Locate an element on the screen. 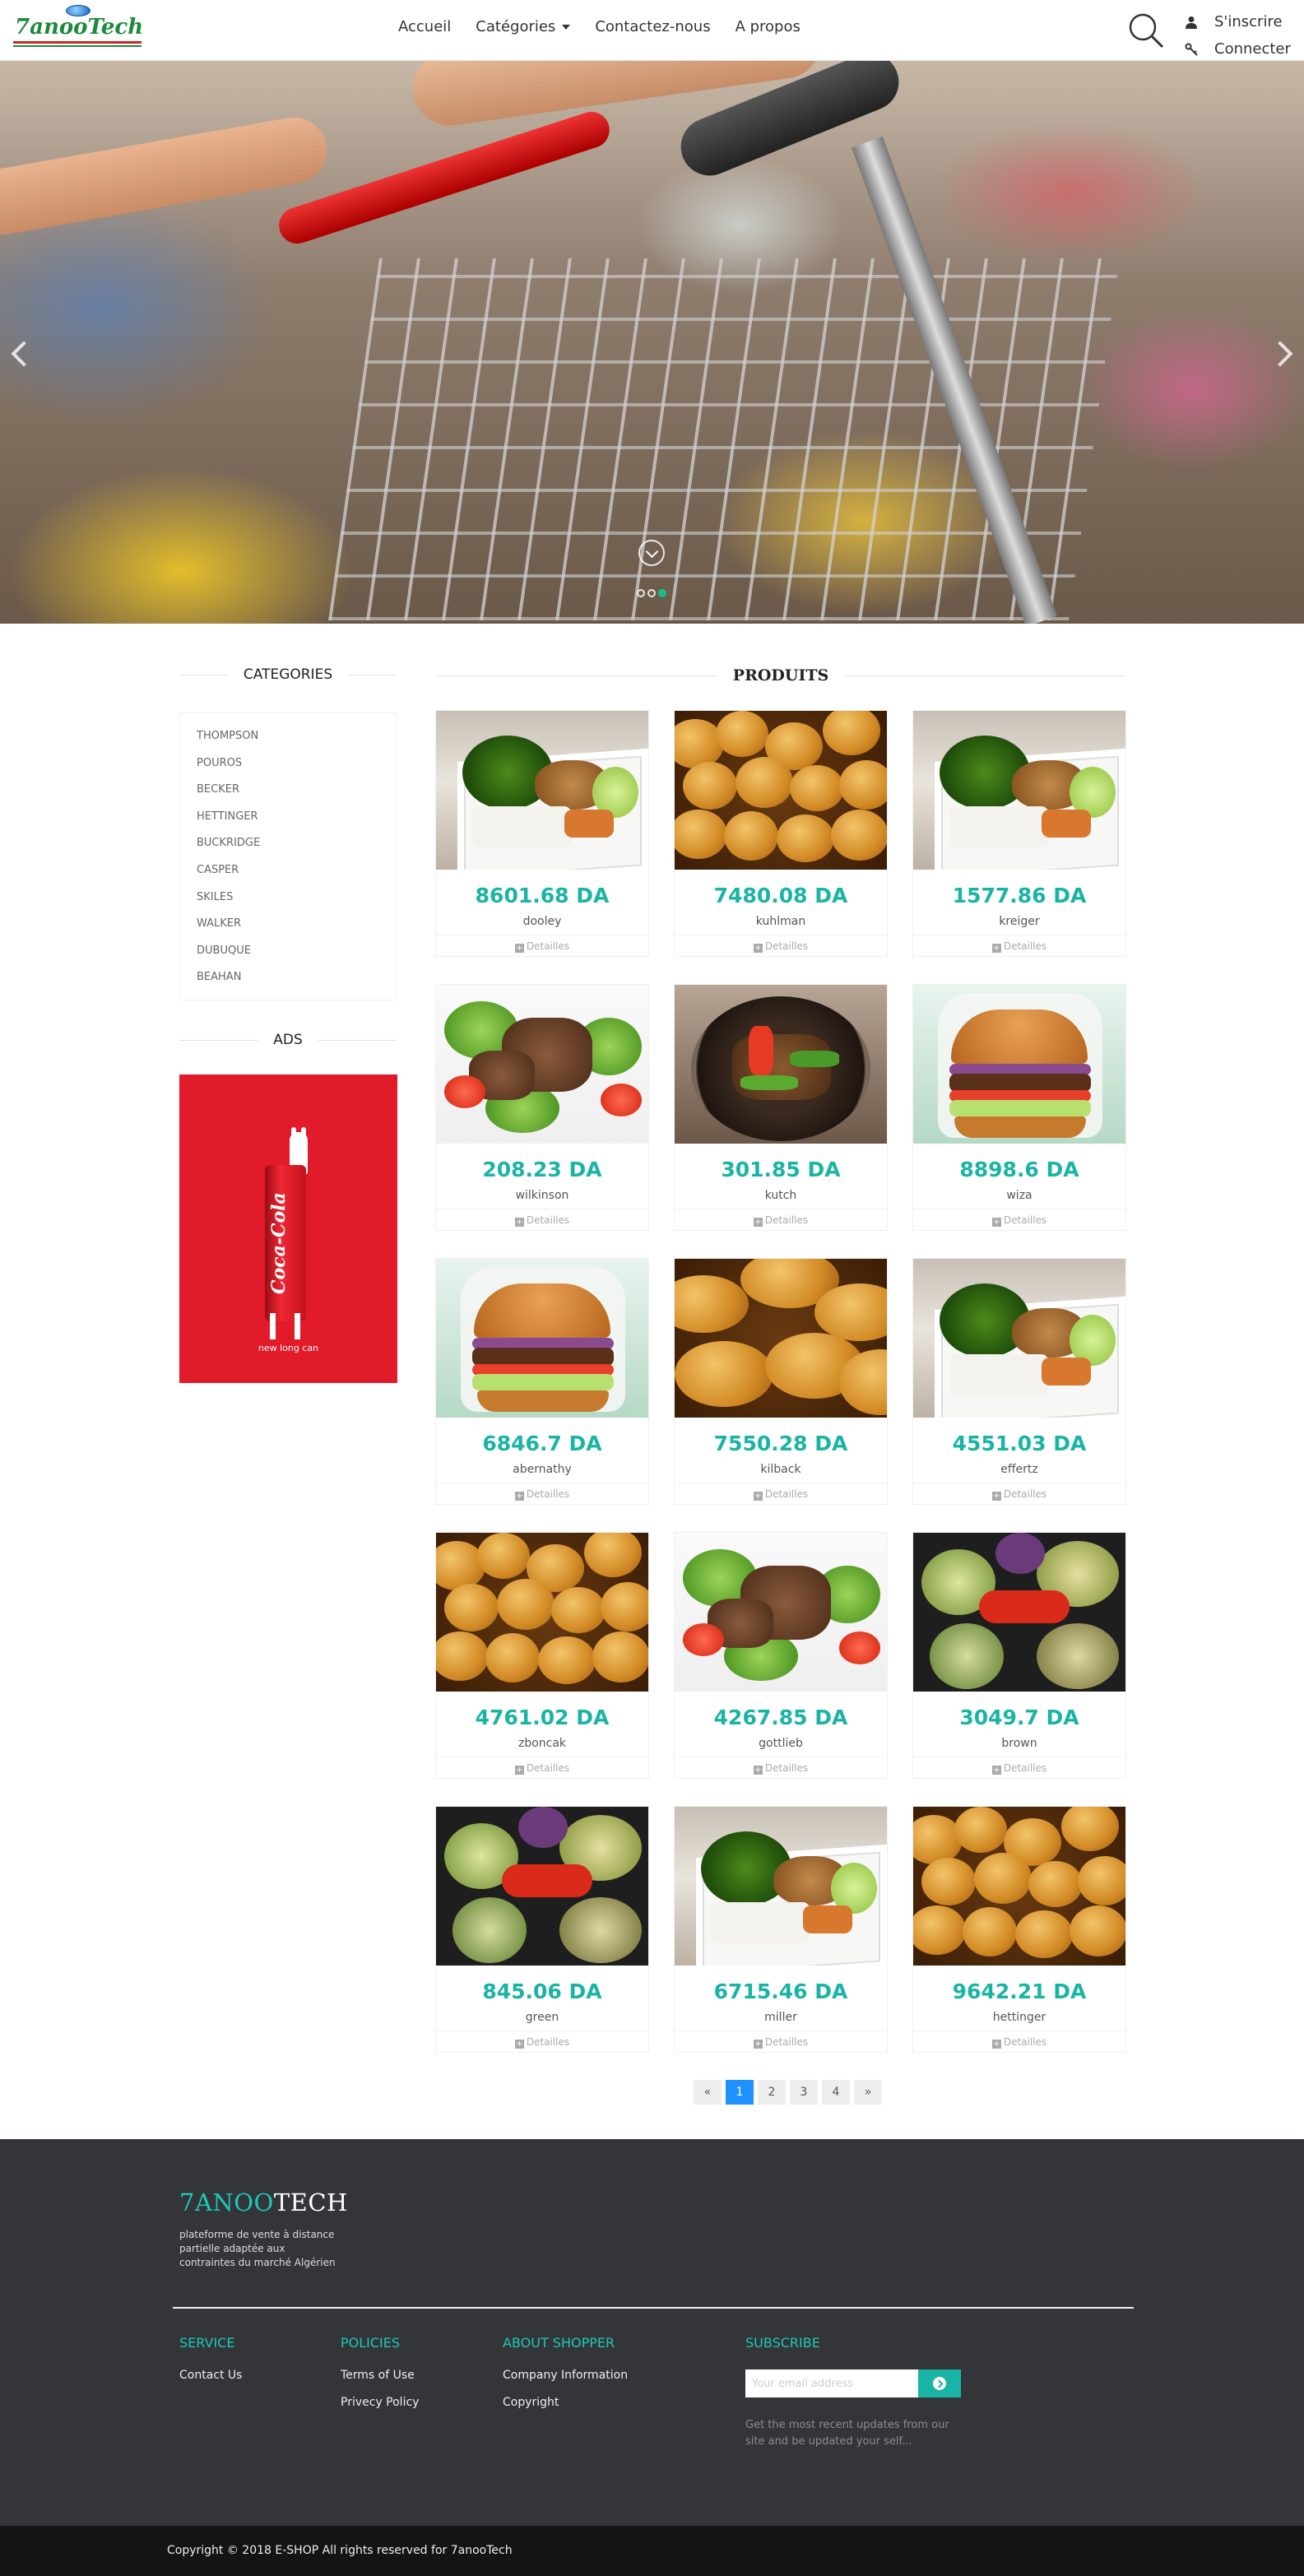 The width and height of the screenshot is (1304, 2576). product-card: 4551.03 DA effertz + Detailles is located at coordinates (1019, 1381).